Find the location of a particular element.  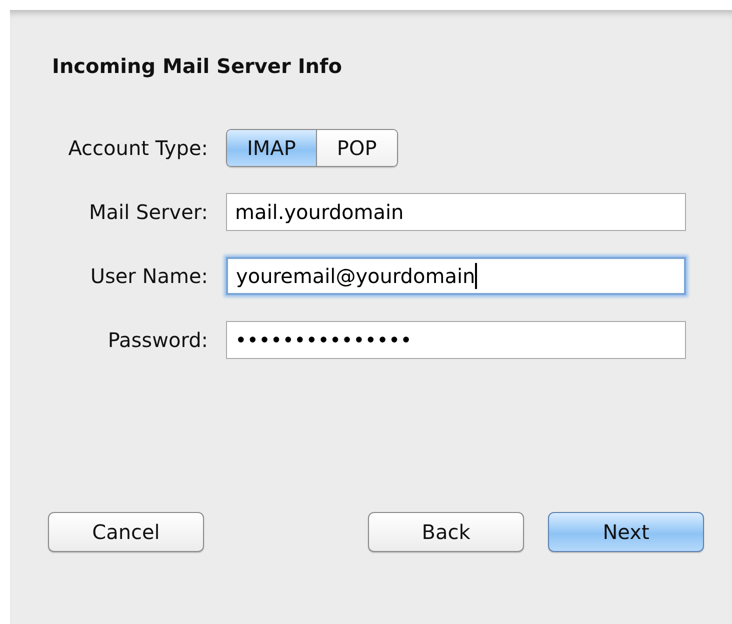

segment: POP is located at coordinates (356, 148).